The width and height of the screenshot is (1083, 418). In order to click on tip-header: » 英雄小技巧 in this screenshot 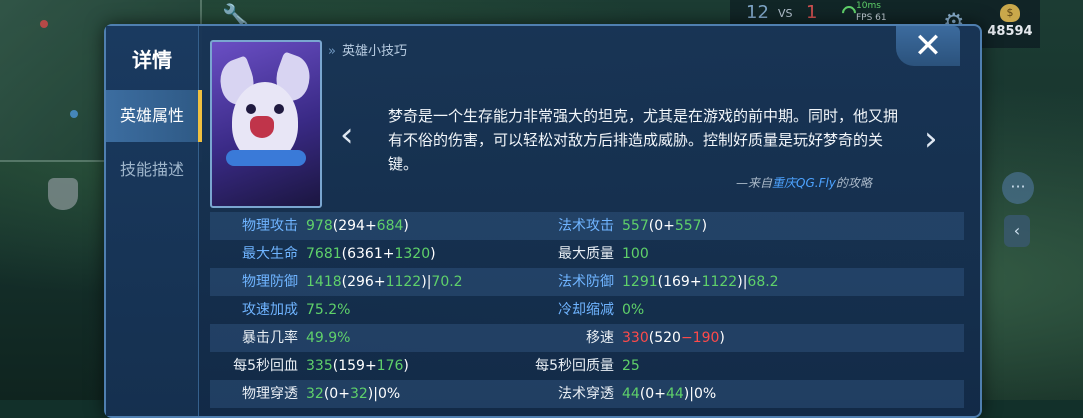, I will do `click(367, 49)`.